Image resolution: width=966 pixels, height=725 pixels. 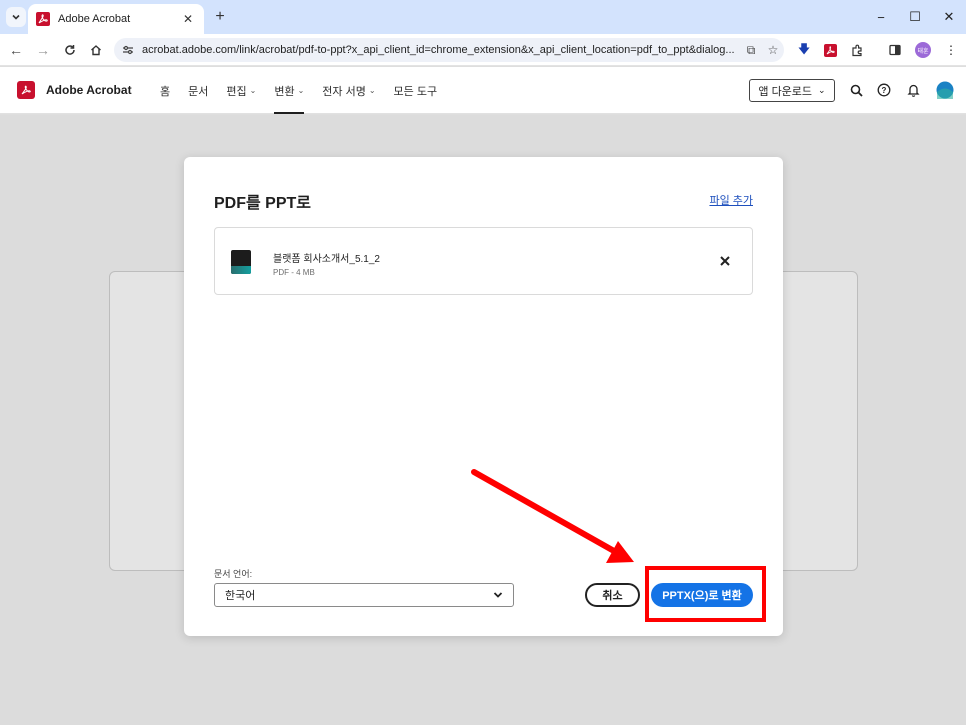 I want to click on nav-item-home: 홈, so click(x=165, y=90).